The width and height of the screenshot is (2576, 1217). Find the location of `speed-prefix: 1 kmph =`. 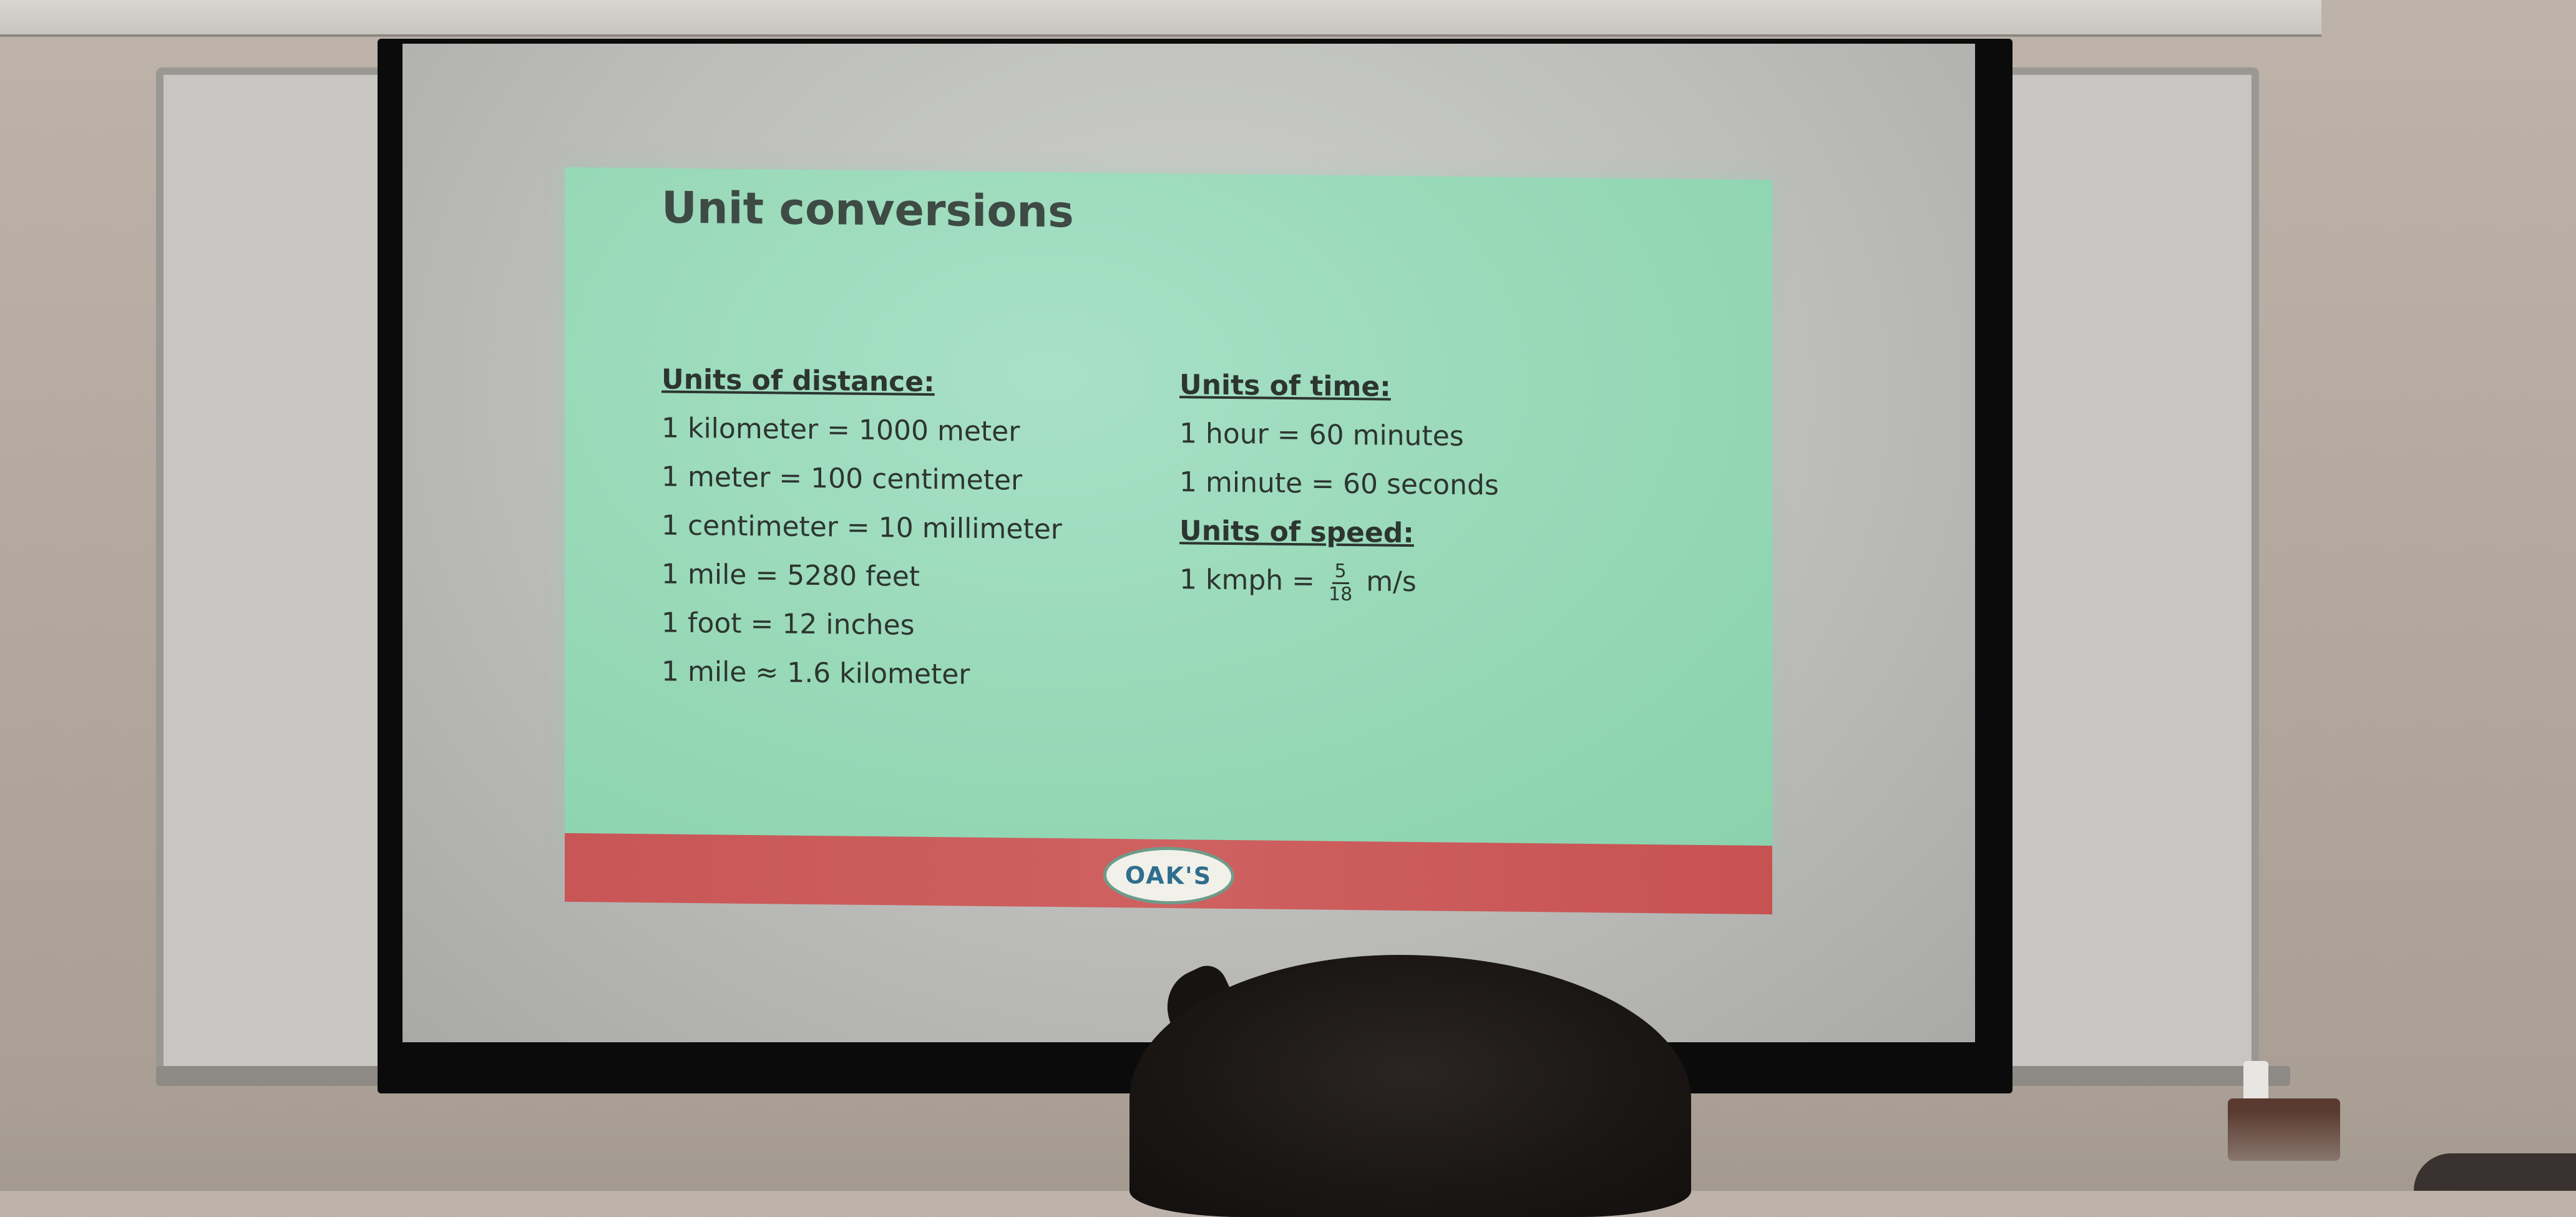

speed-prefix: 1 kmph = is located at coordinates (1247, 581).